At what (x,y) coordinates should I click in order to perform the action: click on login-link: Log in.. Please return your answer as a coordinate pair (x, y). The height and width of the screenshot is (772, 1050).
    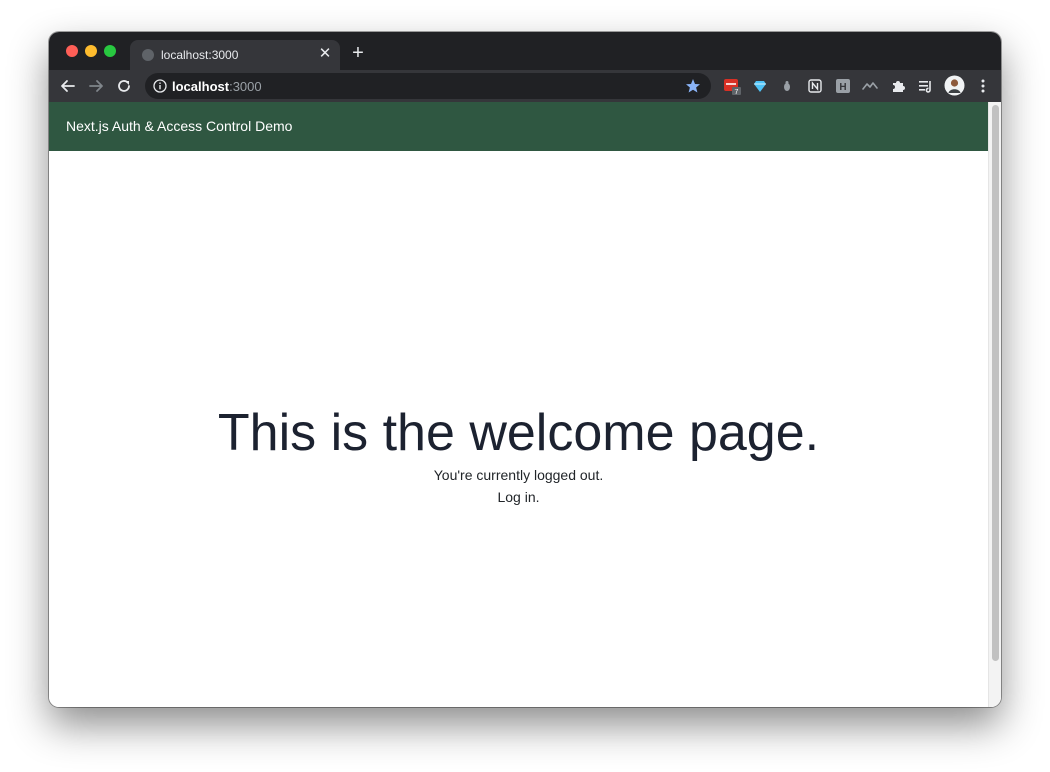
    Looking at the image, I should click on (518, 497).